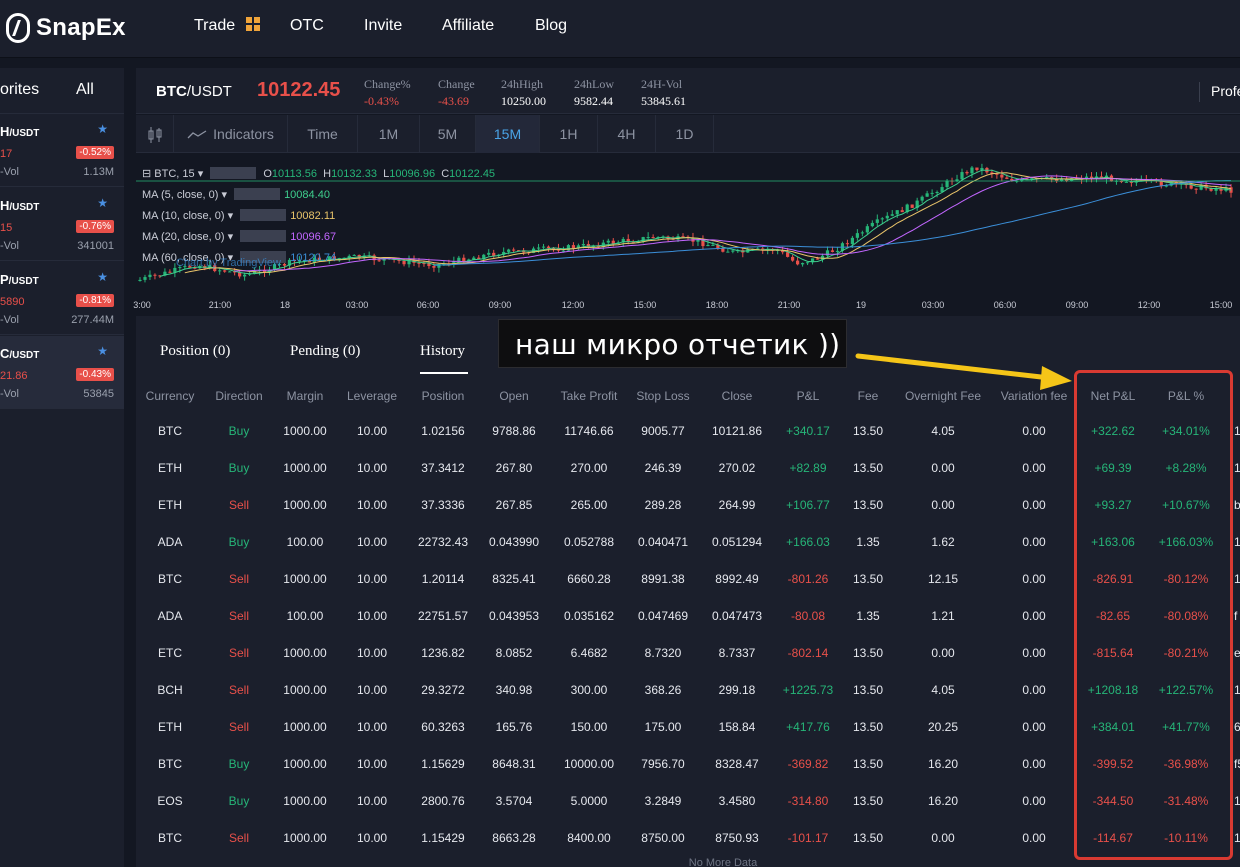  I want to click on market-item: P/USDT ★ 5890 -0.81% -Vol 277.44M, so click(62, 298).